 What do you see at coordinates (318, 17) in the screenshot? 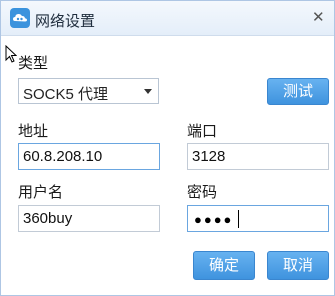
I see `close-icon: ✕` at bounding box center [318, 17].